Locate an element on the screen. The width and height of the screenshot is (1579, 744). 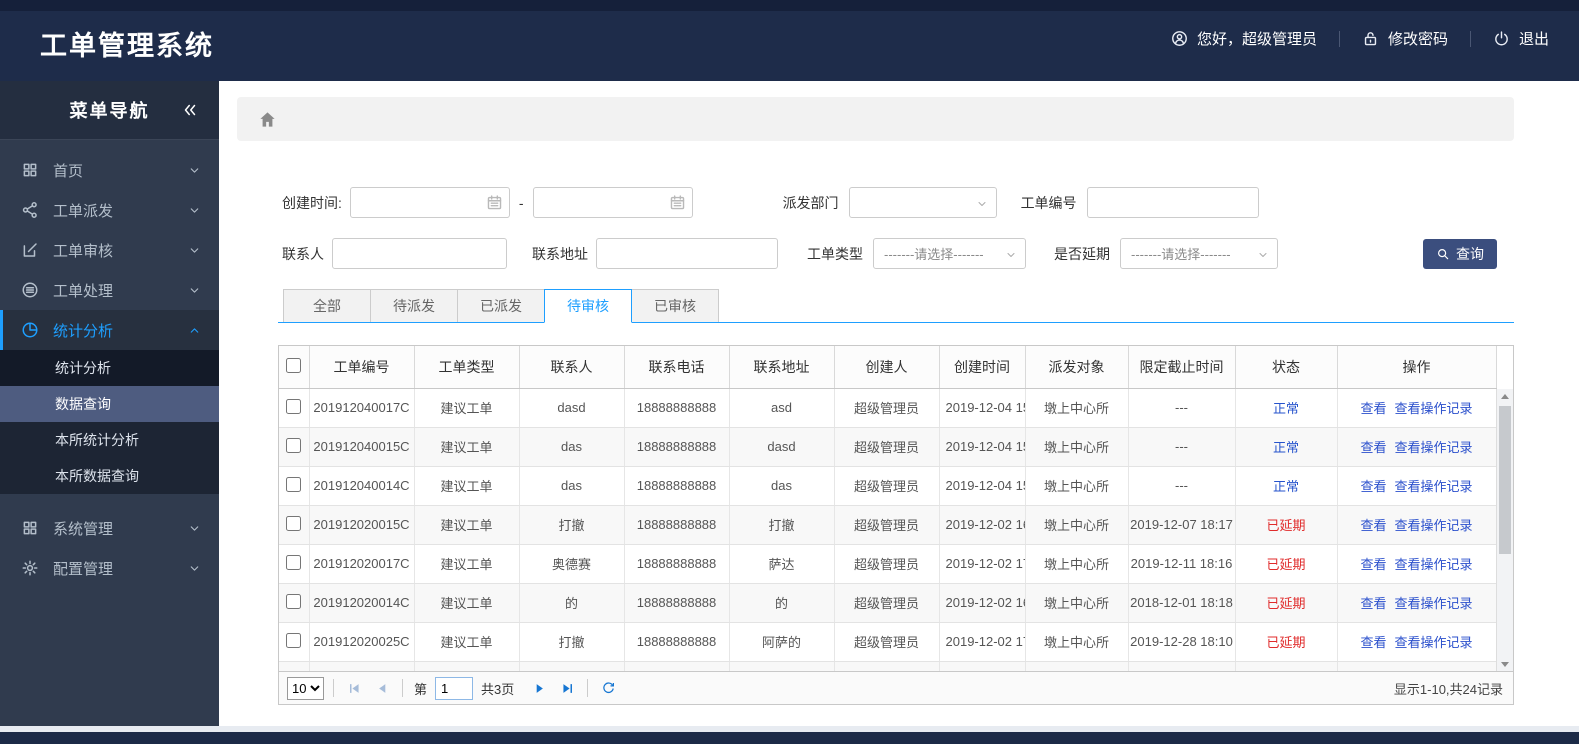
app-header: 工单管理系统 您好，超级管理员 修改密码 退出 is located at coordinates (789, 40).